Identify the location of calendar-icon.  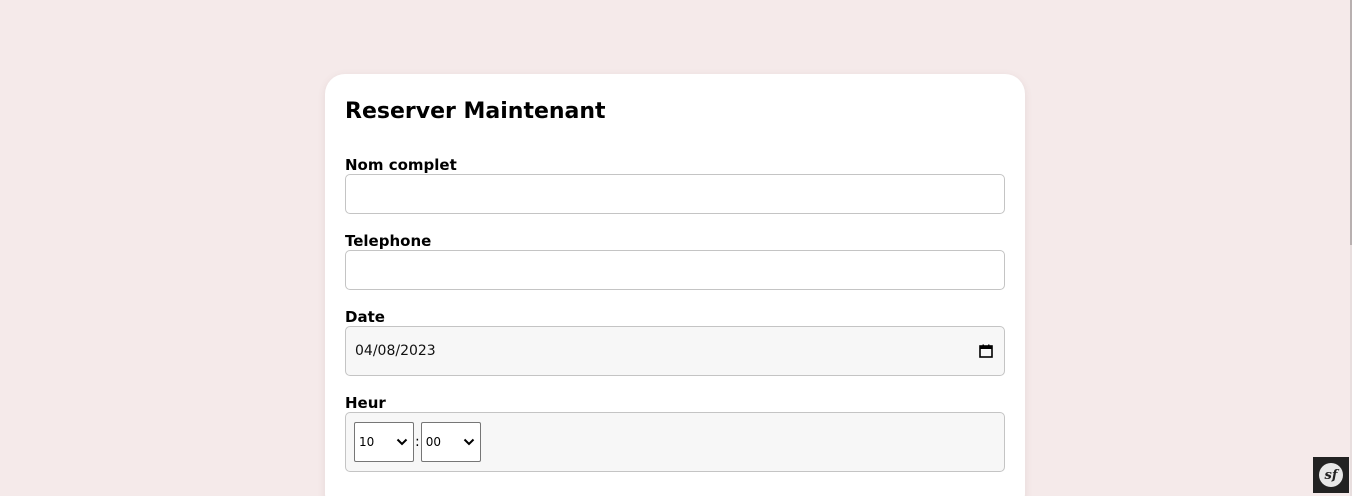
(986, 351).